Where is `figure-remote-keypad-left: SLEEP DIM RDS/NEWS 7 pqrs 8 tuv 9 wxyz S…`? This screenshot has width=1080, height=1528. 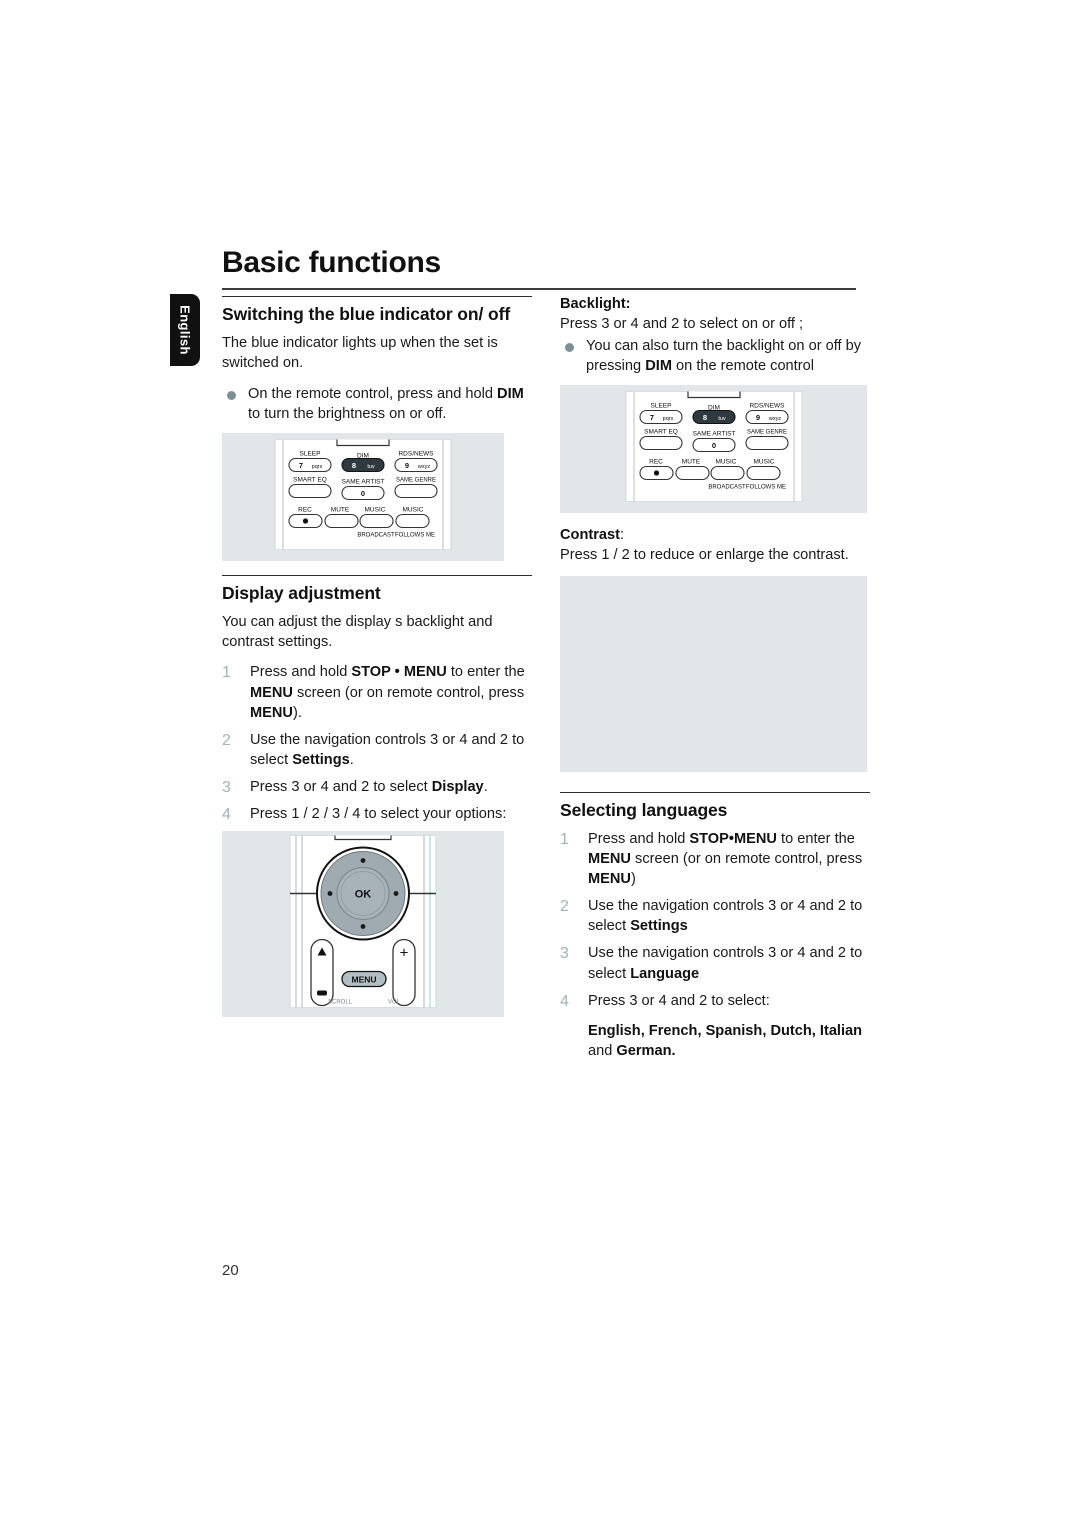
figure-remote-keypad-left: SLEEP DIM RDS/NEWS 7 pqrs 8 tuv 9 wxyz S… is located at coordinates (363, 495).